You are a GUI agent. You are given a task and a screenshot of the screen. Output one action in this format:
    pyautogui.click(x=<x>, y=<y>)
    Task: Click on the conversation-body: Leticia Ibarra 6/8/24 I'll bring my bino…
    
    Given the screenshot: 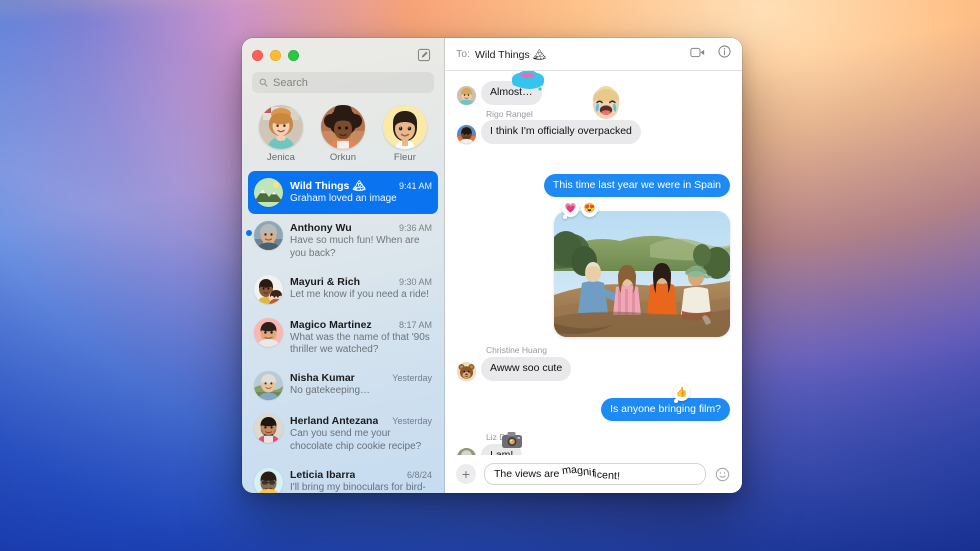 What is the action you would take?
    pyautogui.click(x=361, y=480)
    